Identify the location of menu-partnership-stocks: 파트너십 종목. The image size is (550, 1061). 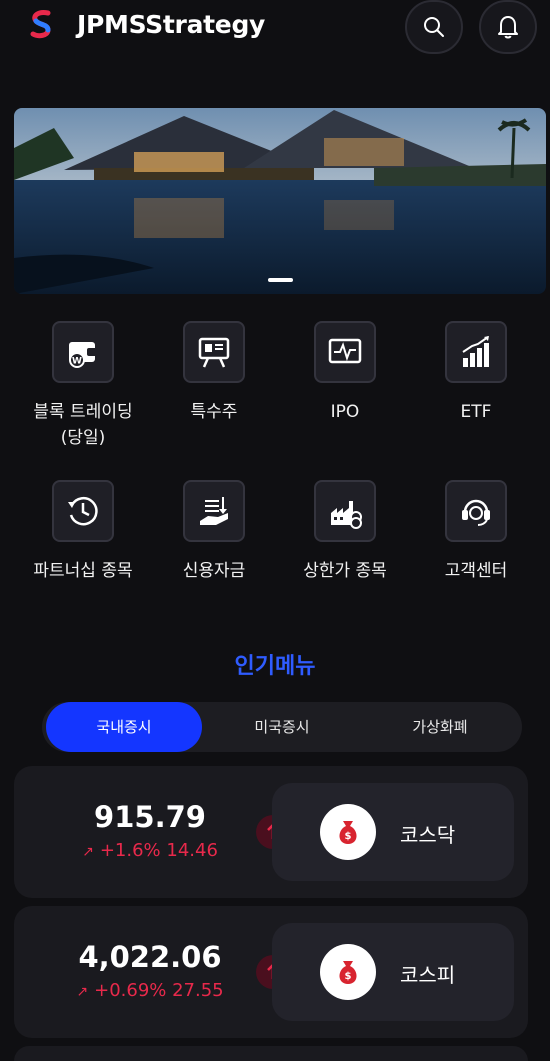
(83, 532).